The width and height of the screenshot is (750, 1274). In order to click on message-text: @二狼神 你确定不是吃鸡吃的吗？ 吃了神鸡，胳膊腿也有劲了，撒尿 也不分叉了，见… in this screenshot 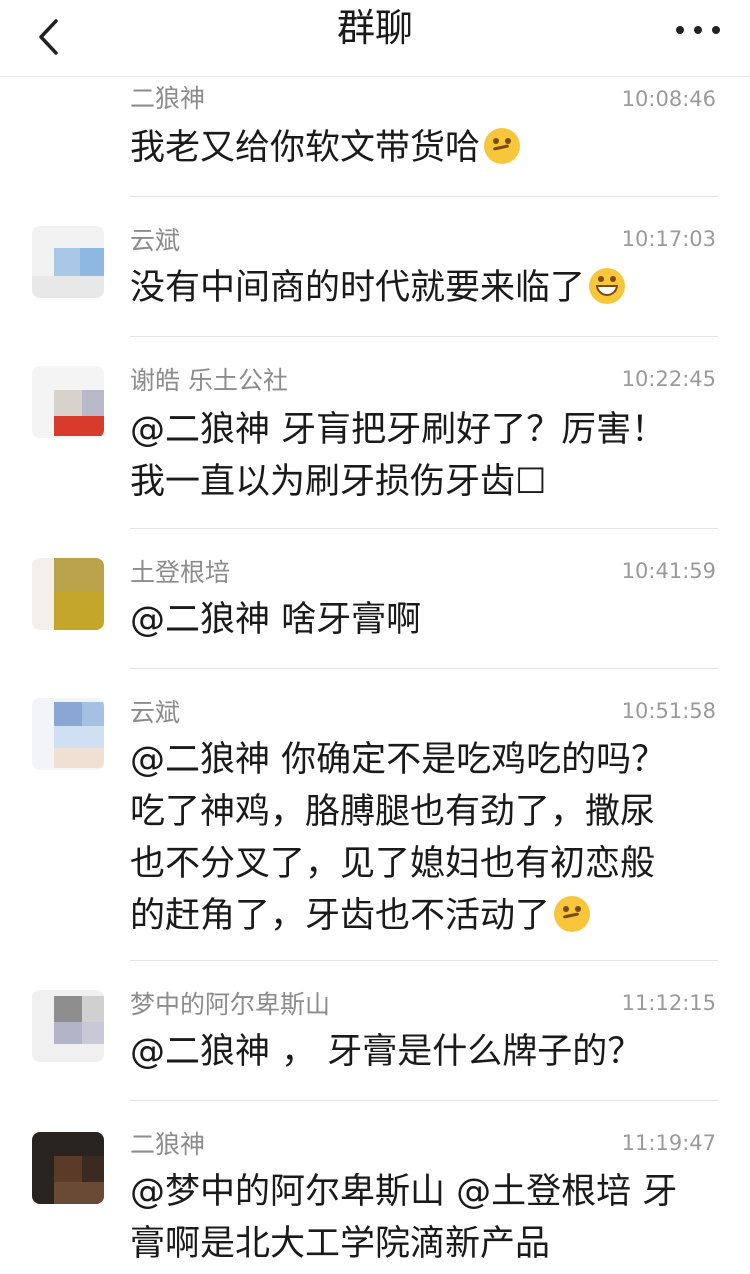, I will do `click(420, 838)`.